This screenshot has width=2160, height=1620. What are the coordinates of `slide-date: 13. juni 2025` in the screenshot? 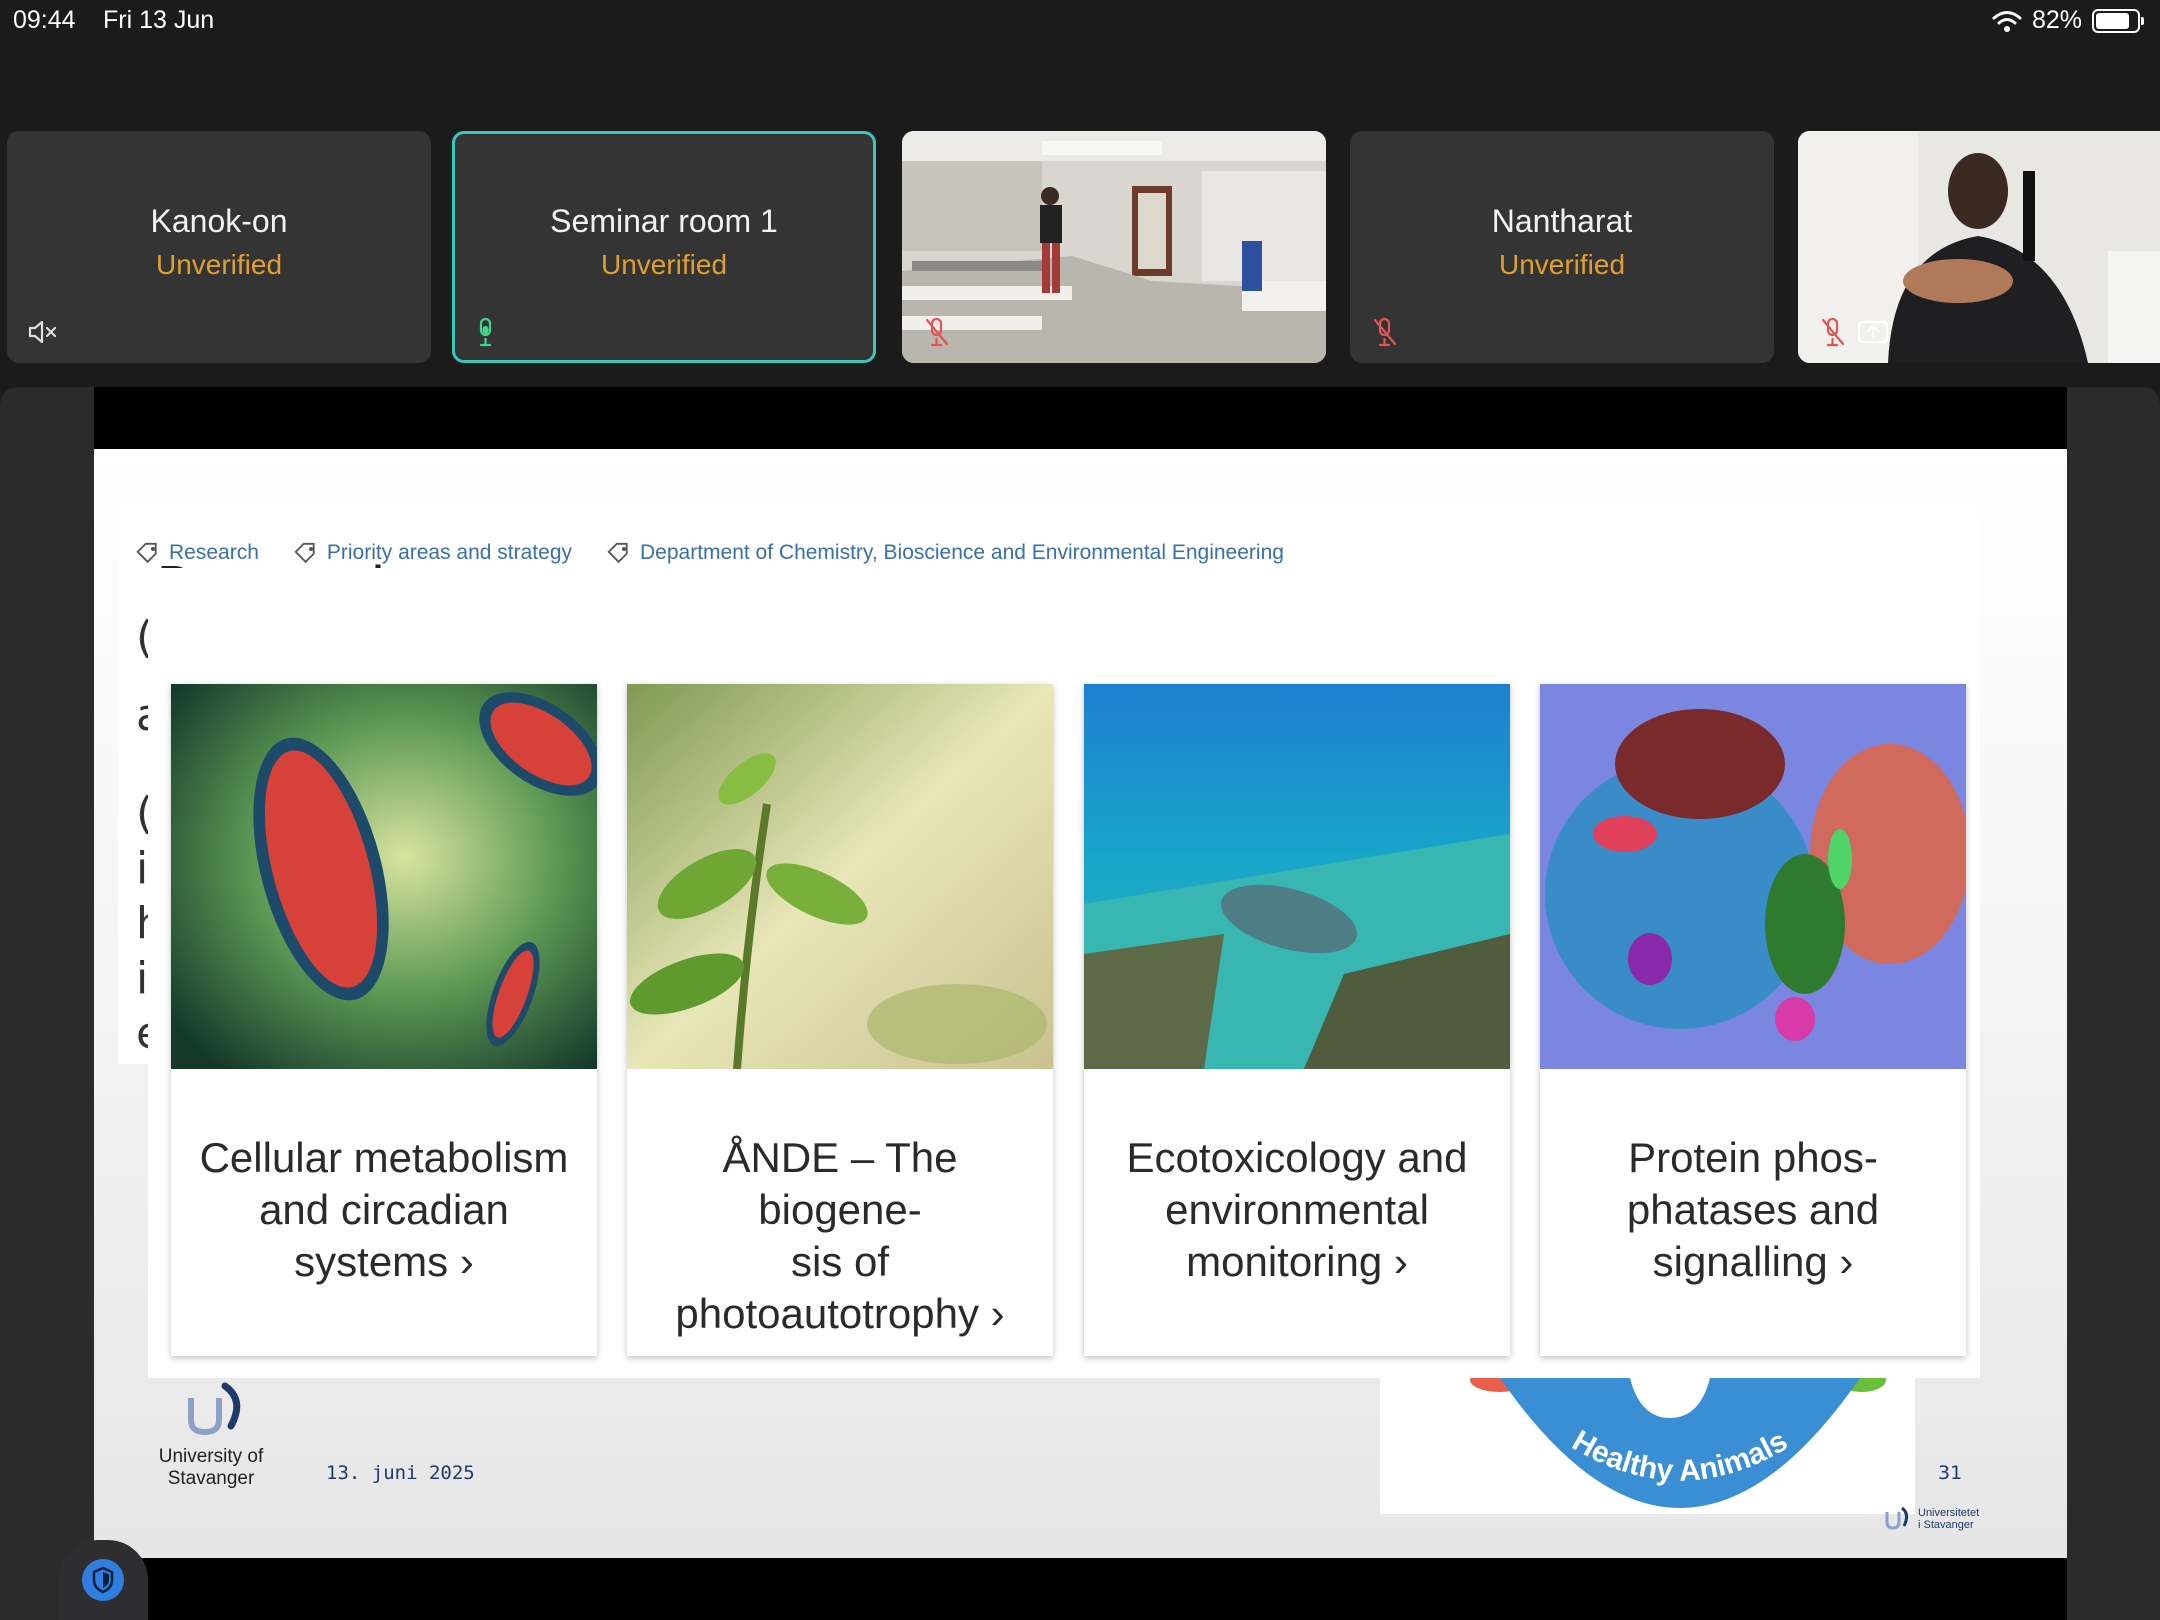 It's located at (400, 1473).